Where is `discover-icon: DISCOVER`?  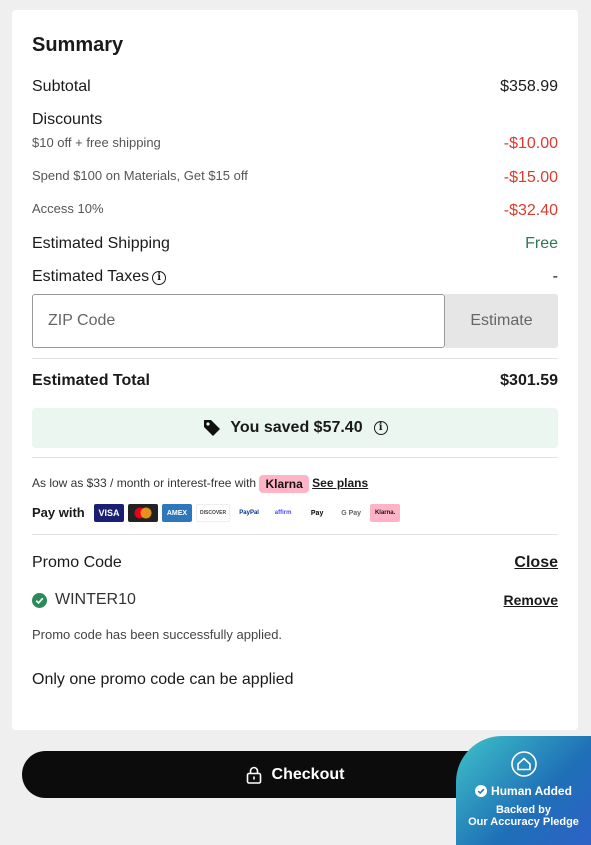
discover-icon: DISCOVER is located at coordinates (213, 513).